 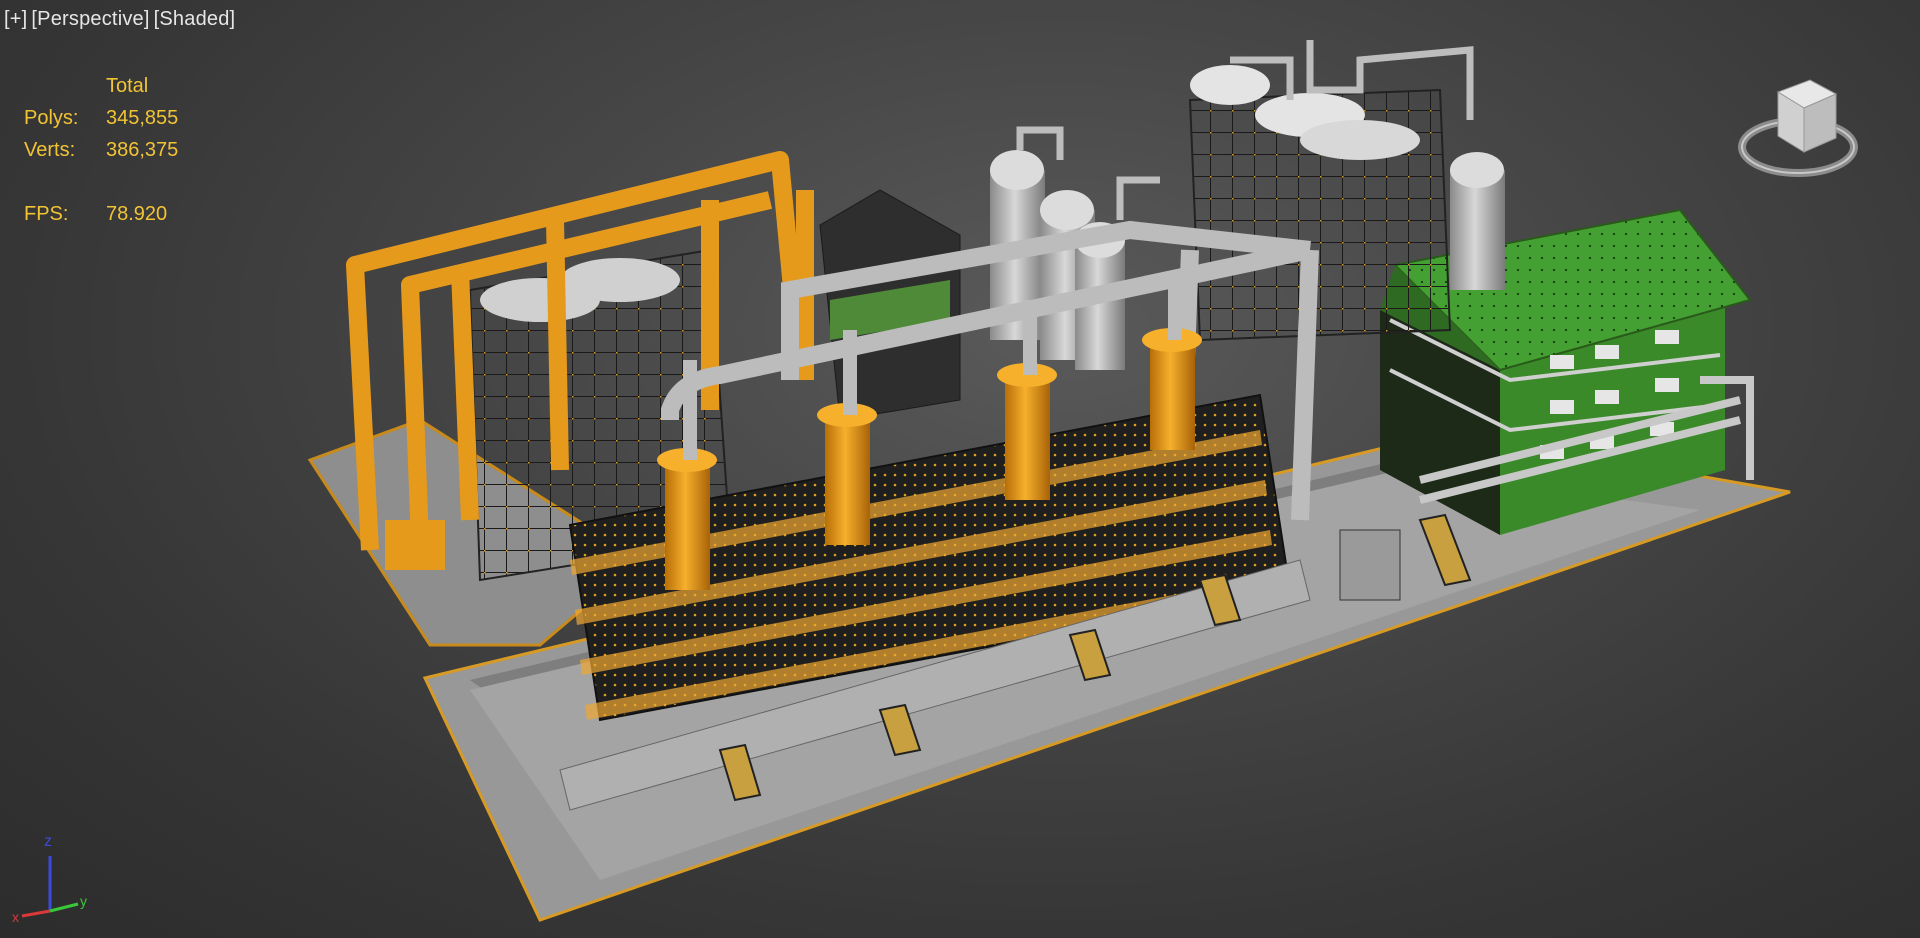 What do you see at coordinates (90, 19) in the screenshot?
I see `viewport-point-of-view-menu: [Perspective]` at bounding box center [90, 19].